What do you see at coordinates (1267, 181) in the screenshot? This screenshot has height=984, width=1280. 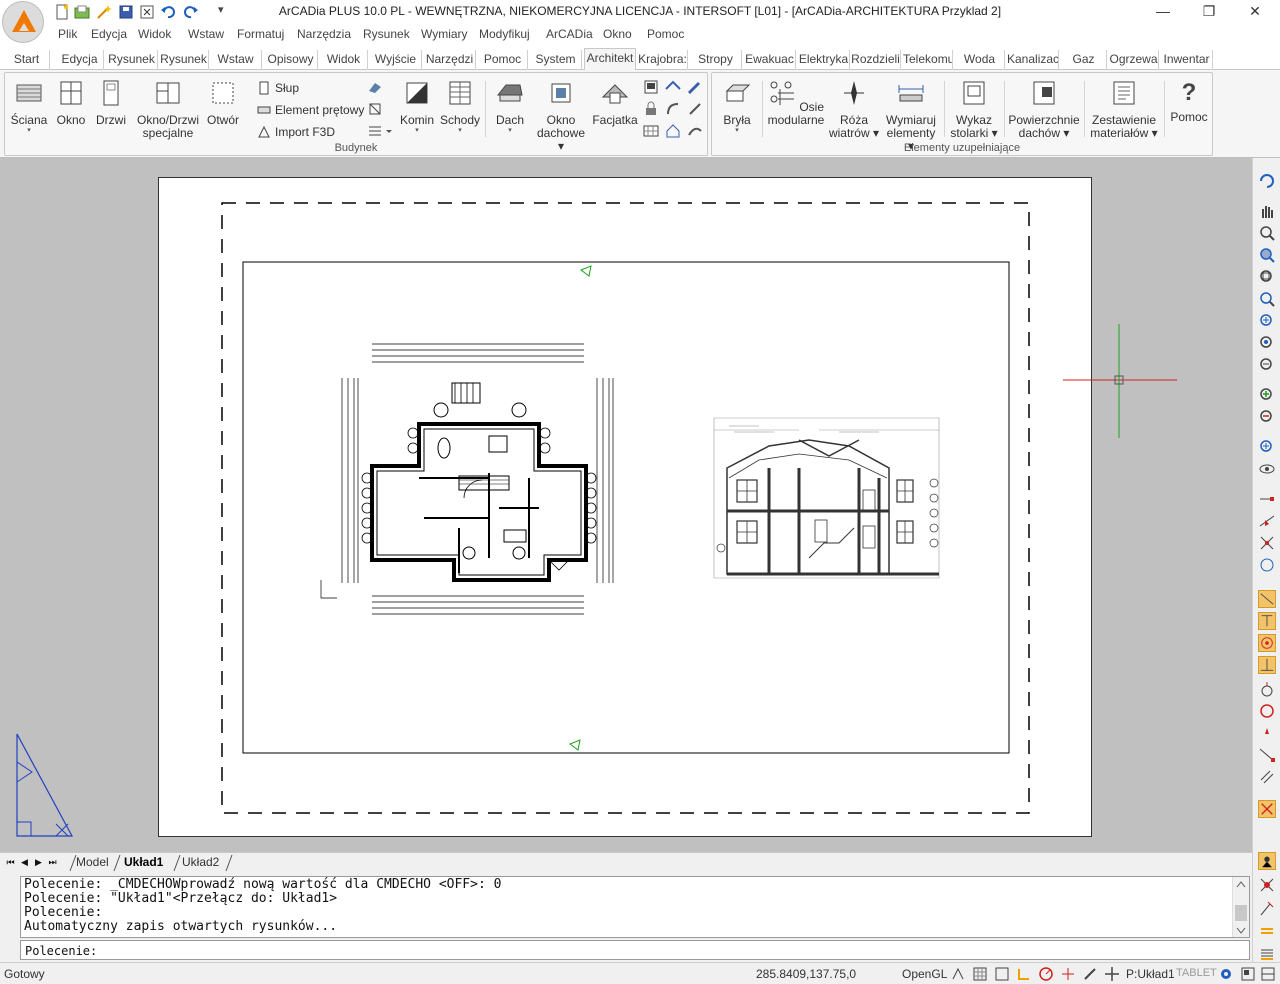 I see `regen-icon` at bounding box center [1267, 181].